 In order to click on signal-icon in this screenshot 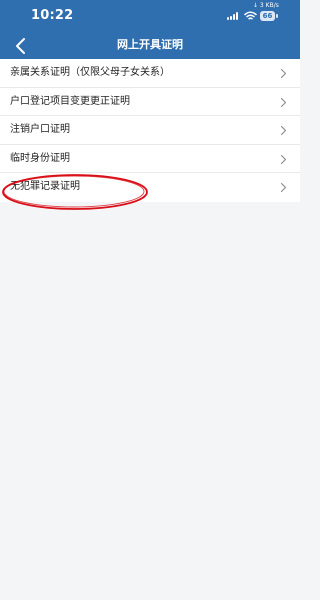, I will do `click(234, 16)`.